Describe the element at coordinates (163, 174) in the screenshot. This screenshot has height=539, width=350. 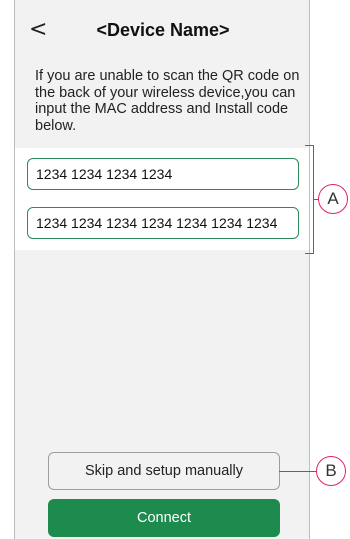
I see `mac-address-input` at that location.